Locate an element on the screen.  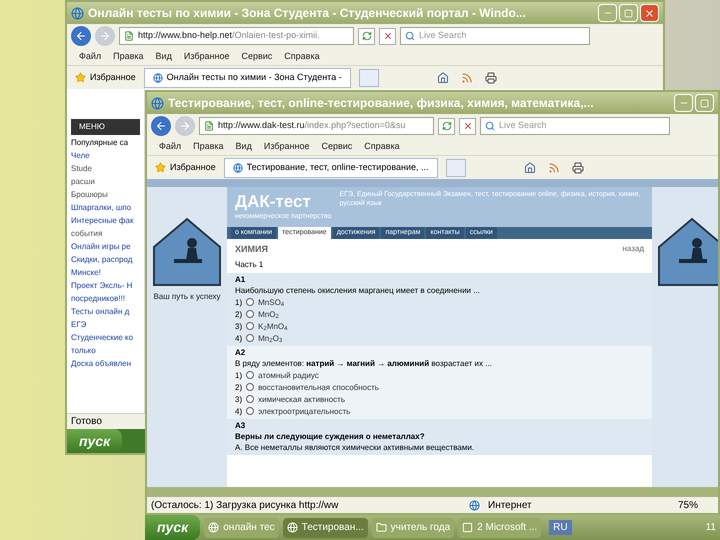
sidebar-text: события is located at coordinates (87, 234).